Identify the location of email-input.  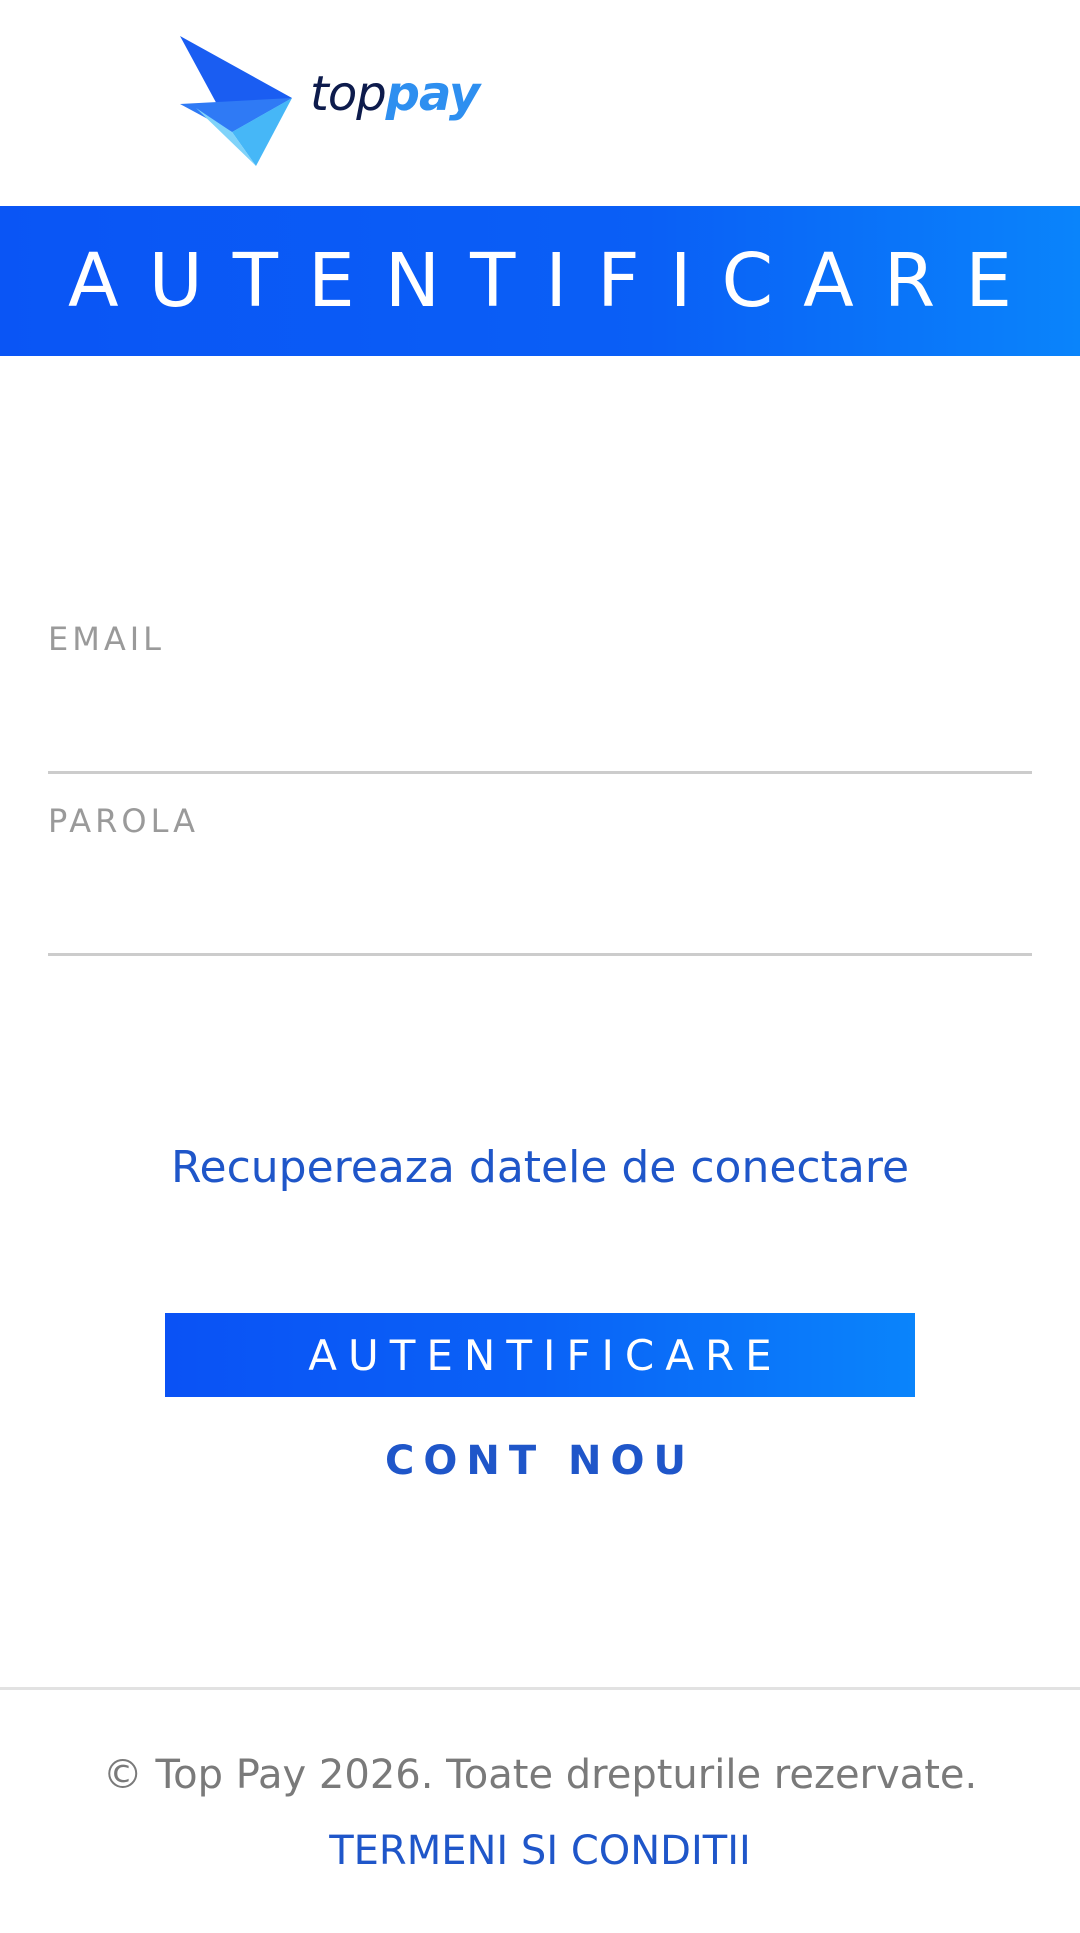
(540, 734).